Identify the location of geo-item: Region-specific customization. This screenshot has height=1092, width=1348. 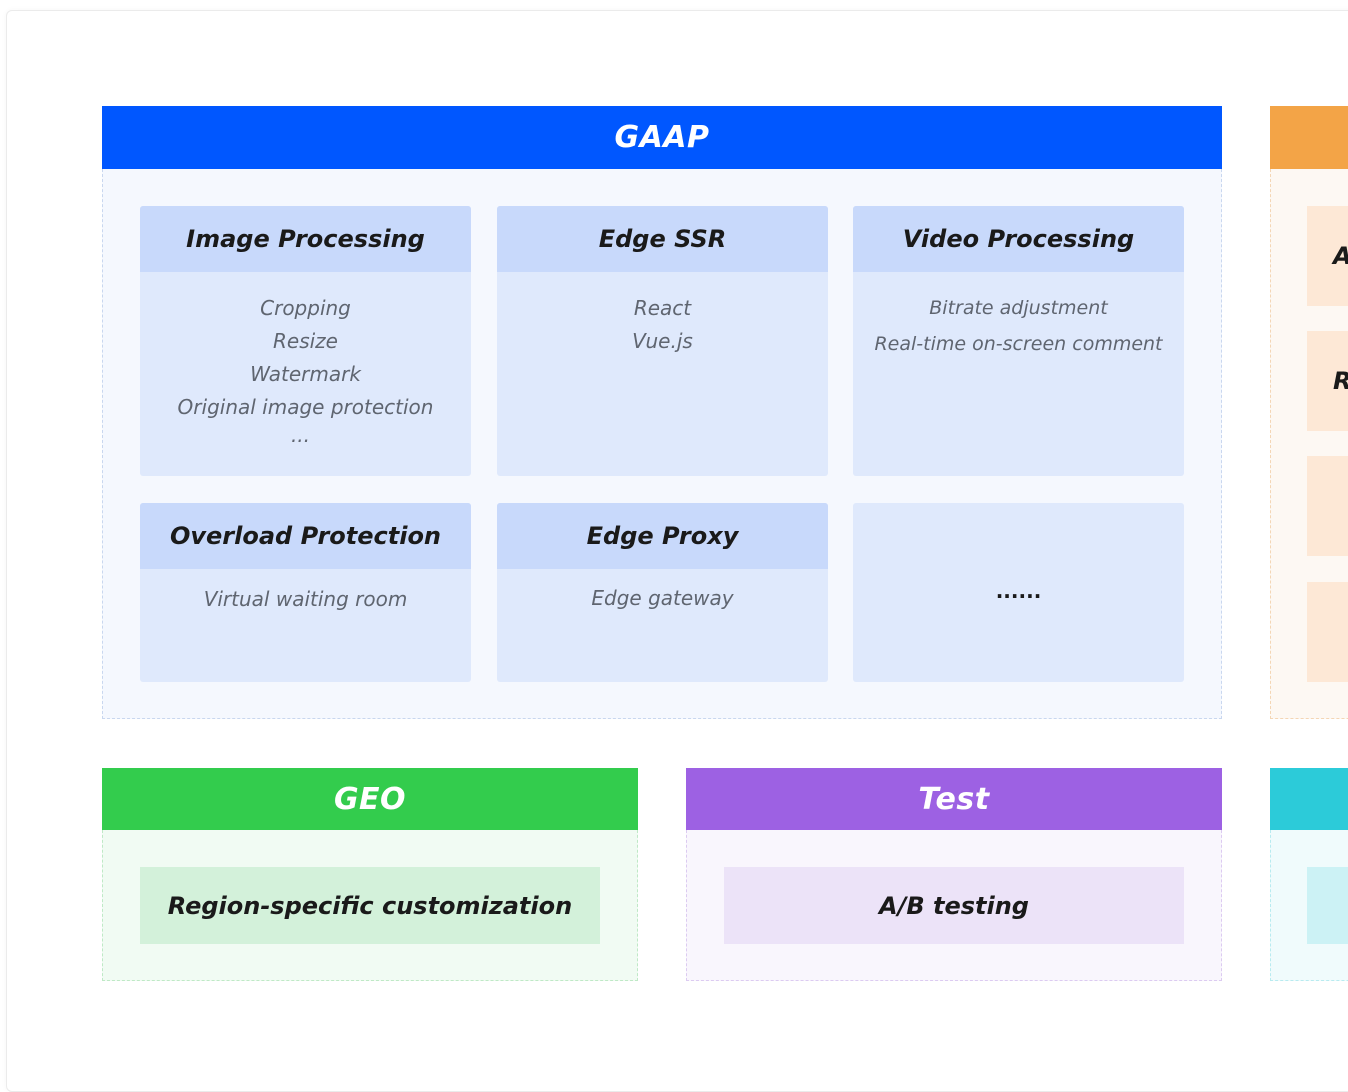
(370, 905).